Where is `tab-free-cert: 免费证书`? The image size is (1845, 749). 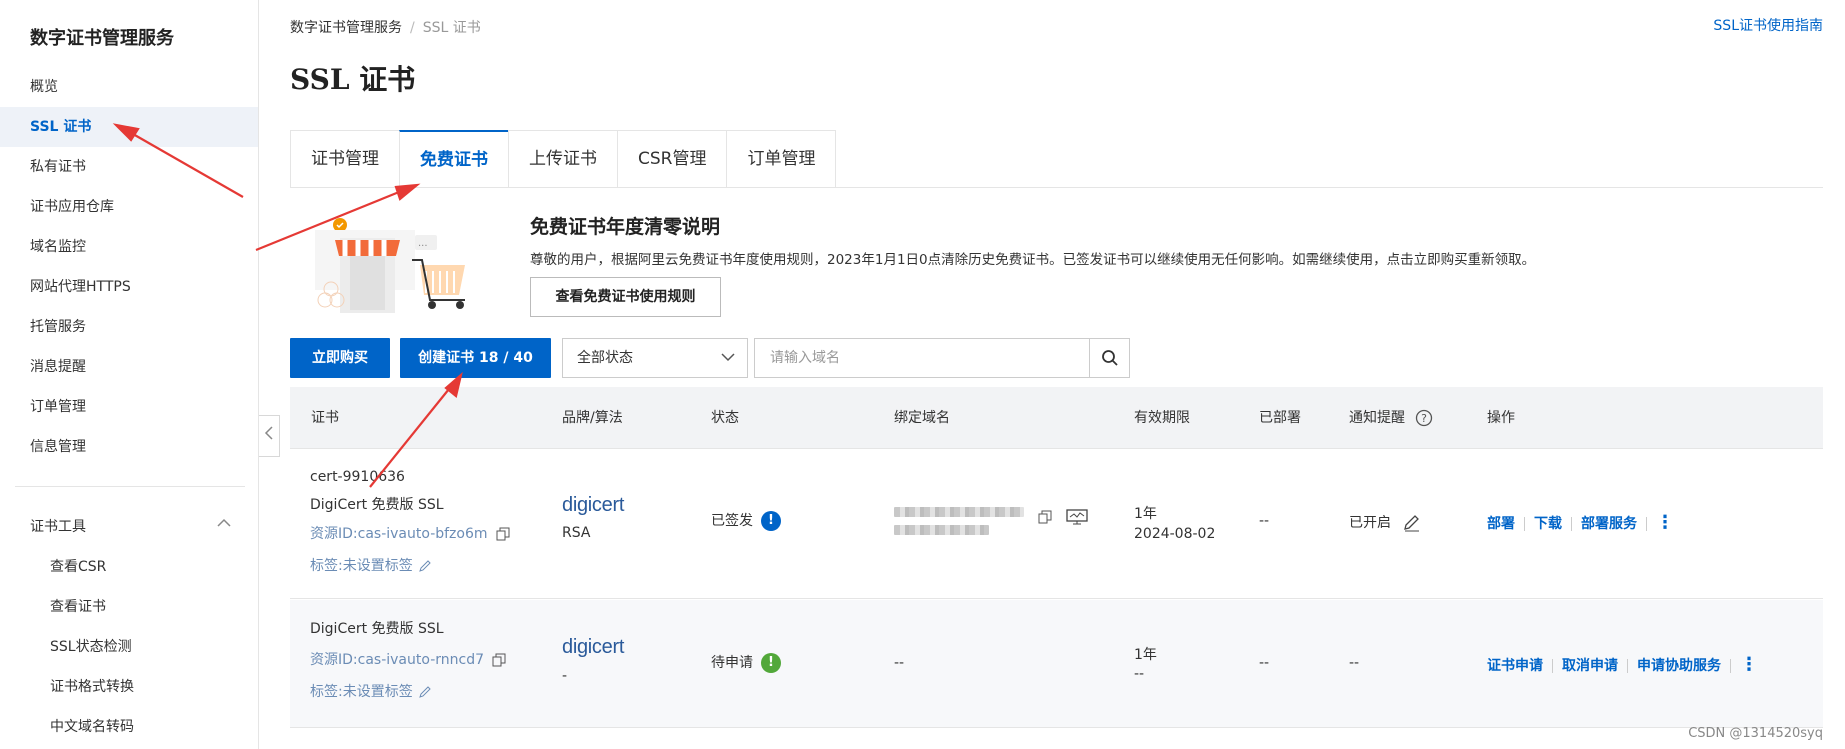 tab-free-cert: 免费证书 is located at coordinates (453, 159).